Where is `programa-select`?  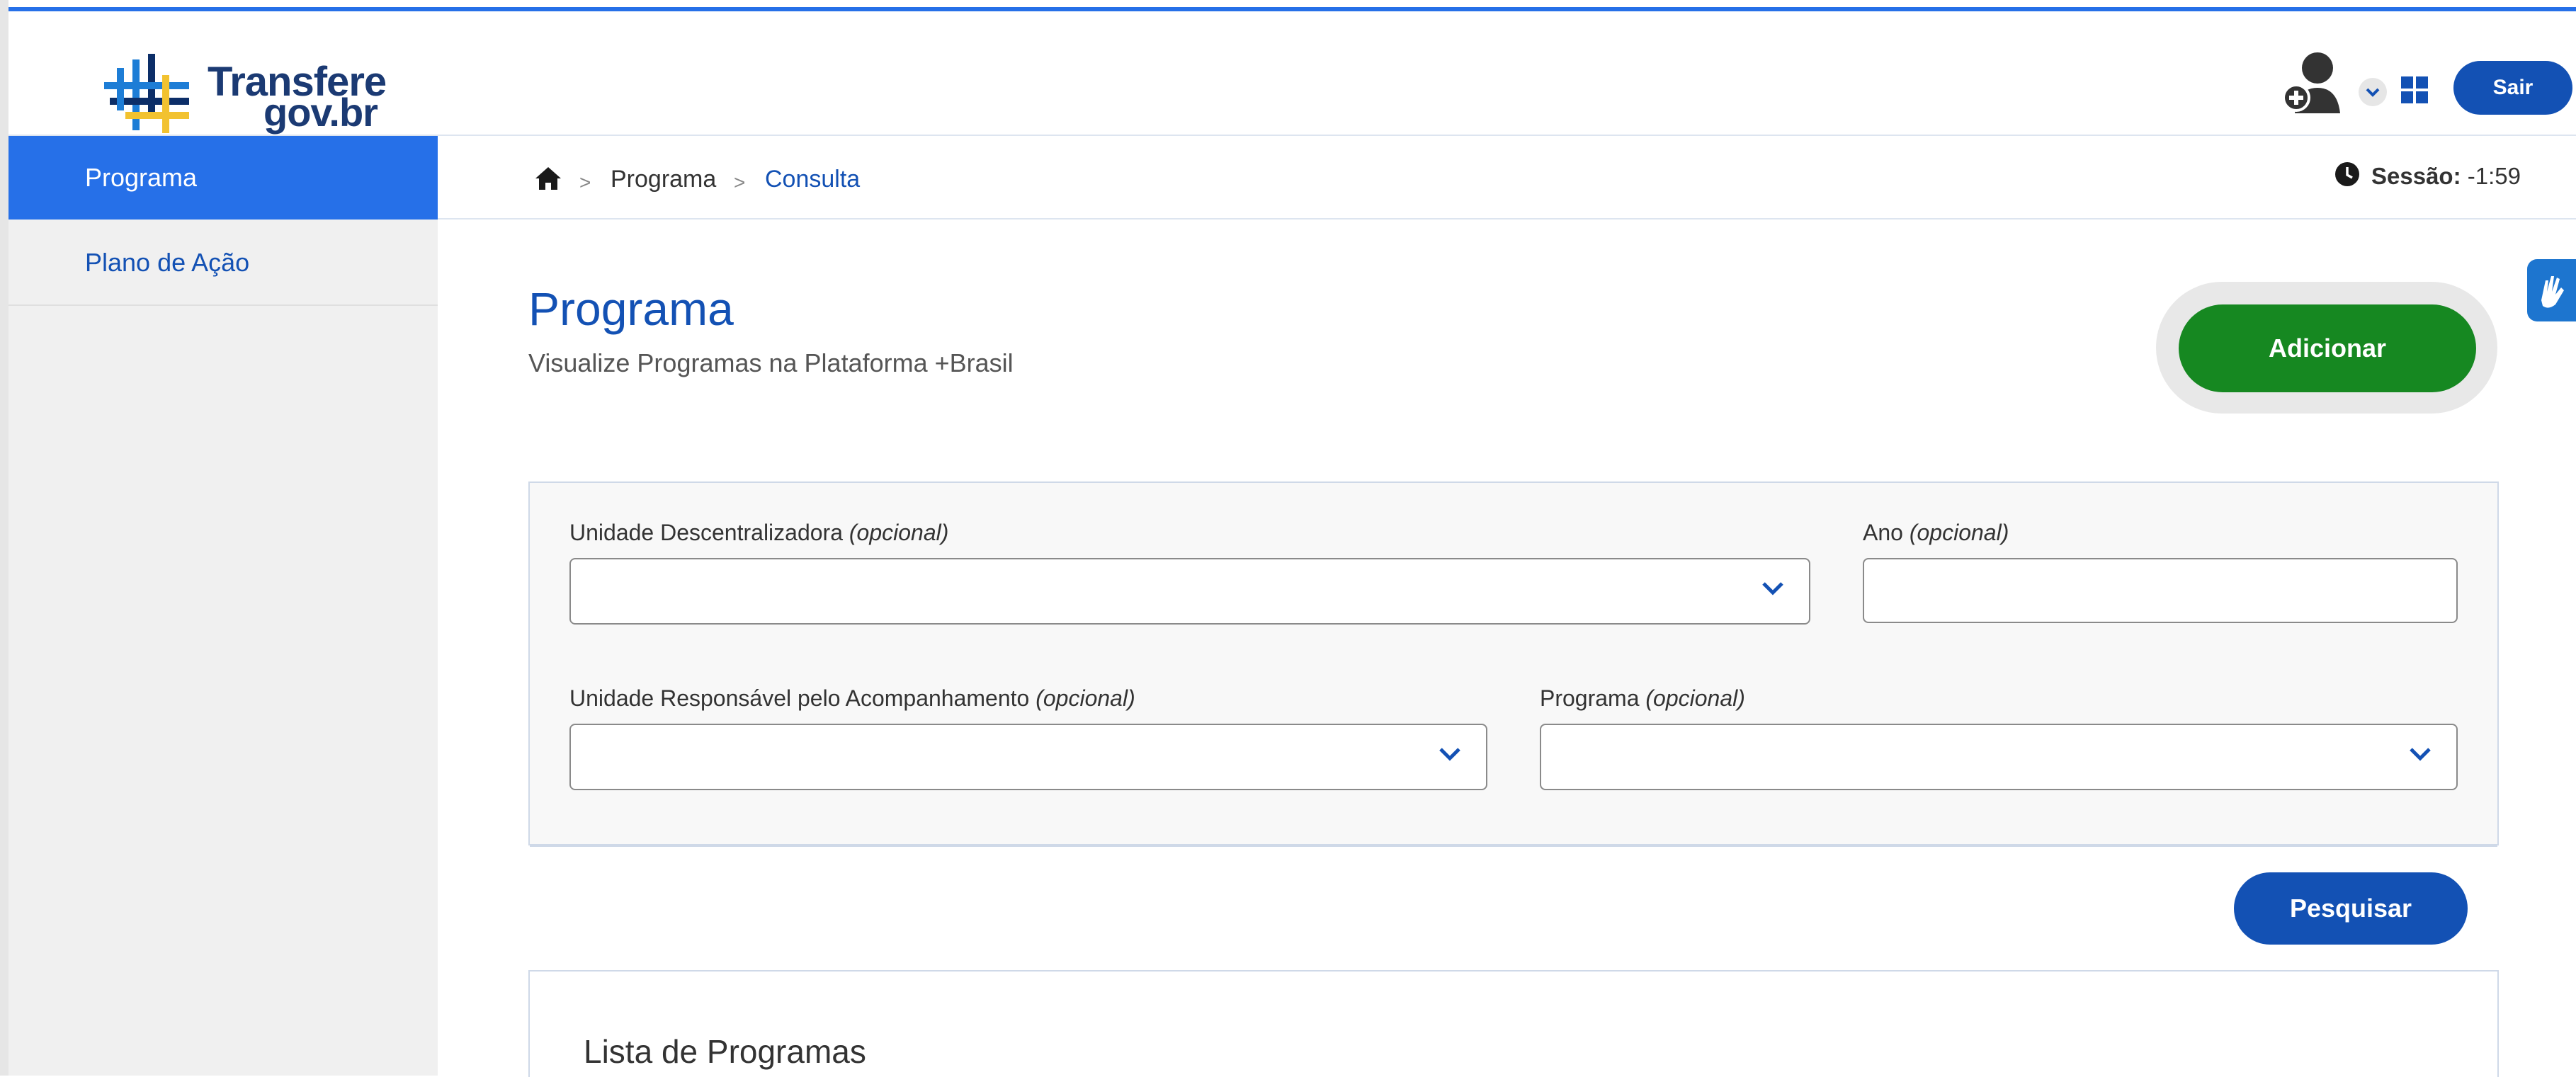
programa-select is located at coordinates (1999, 757).